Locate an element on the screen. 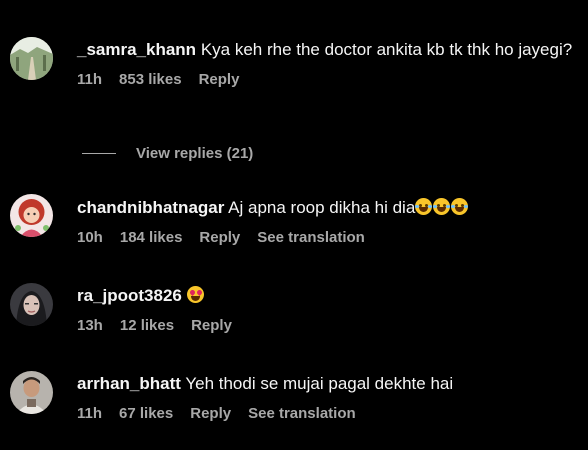 This screenshot has height=450, width=588. view-replies-divider is located at coordinates (99, 153).